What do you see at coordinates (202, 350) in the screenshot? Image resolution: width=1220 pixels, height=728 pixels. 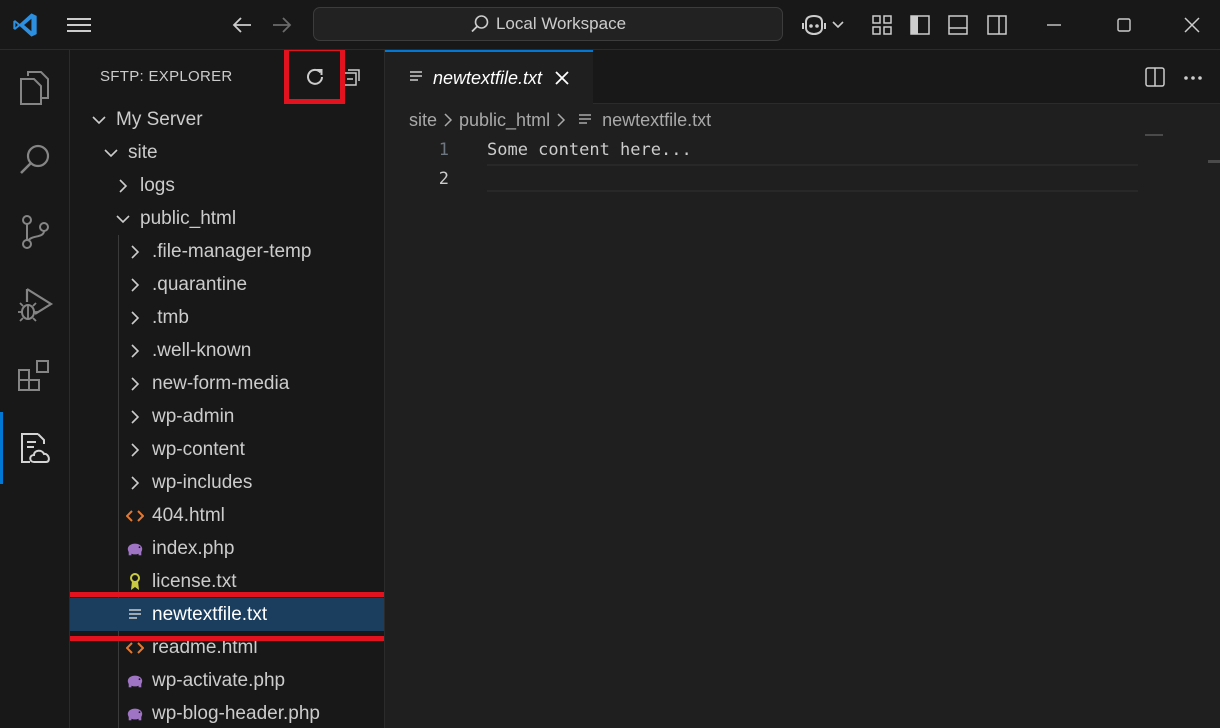 I see `tree-item-label: .well-known` at bounding box center [202, 350].